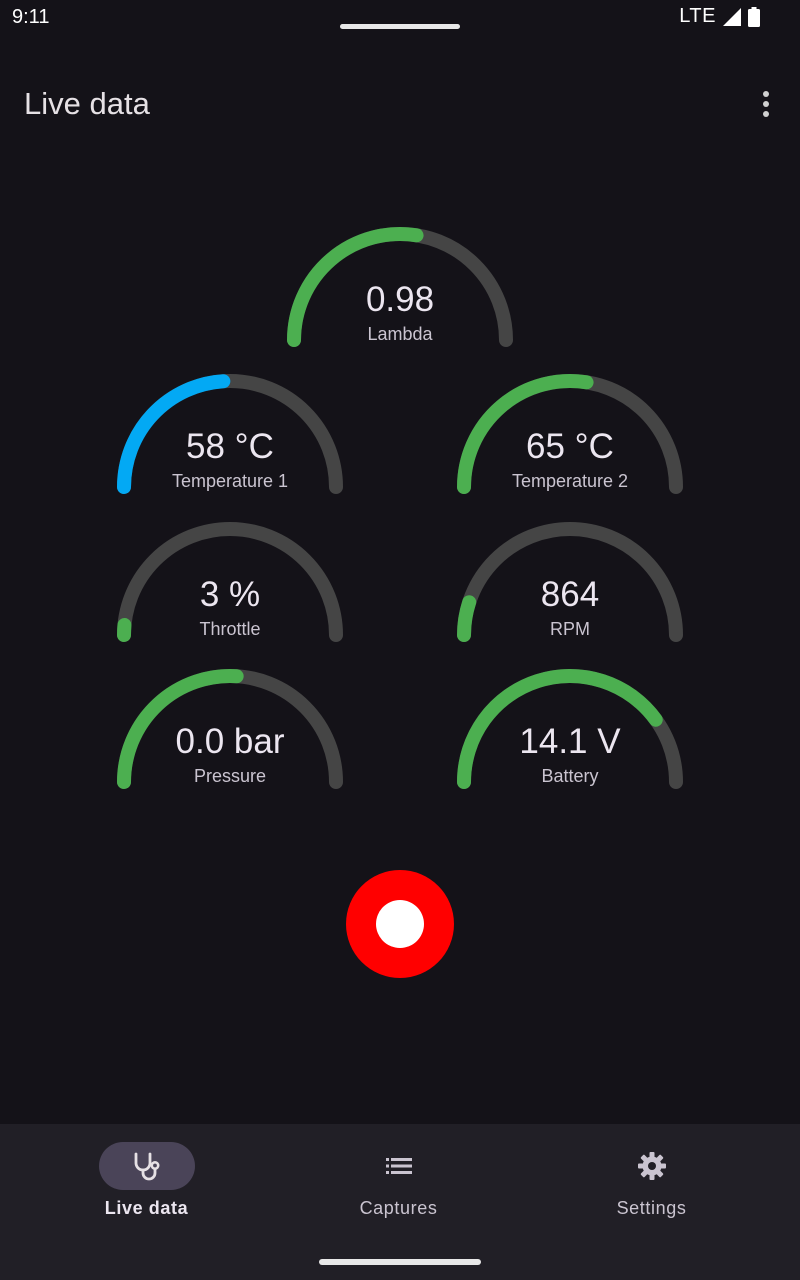  What do you see at coordinates (651, 1208) in the screenshot?
I see `nav-label: Settings` at bounding box center [651, 1208].